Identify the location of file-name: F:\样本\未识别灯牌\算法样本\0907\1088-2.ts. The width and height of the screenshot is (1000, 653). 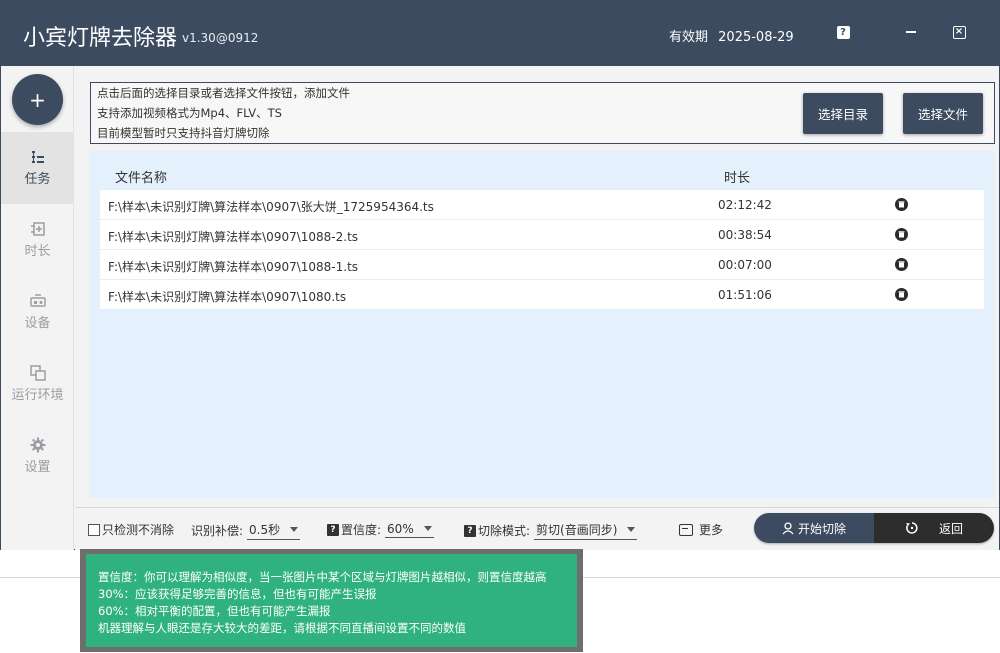
(233, 237).